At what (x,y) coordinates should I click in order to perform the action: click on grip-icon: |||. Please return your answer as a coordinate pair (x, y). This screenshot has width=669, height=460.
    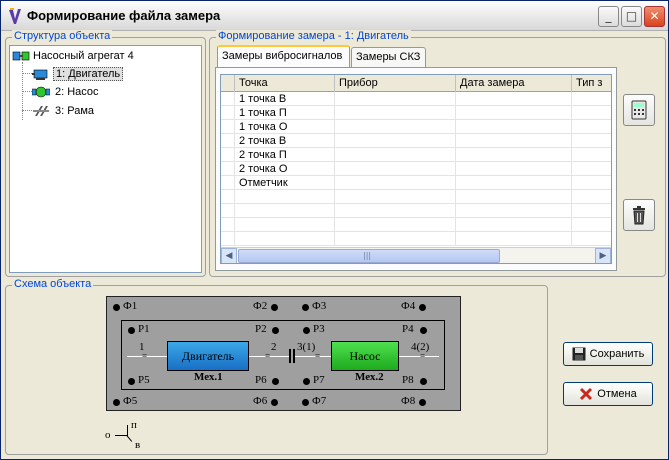
    Looking at the image, I should click on (367, 255).